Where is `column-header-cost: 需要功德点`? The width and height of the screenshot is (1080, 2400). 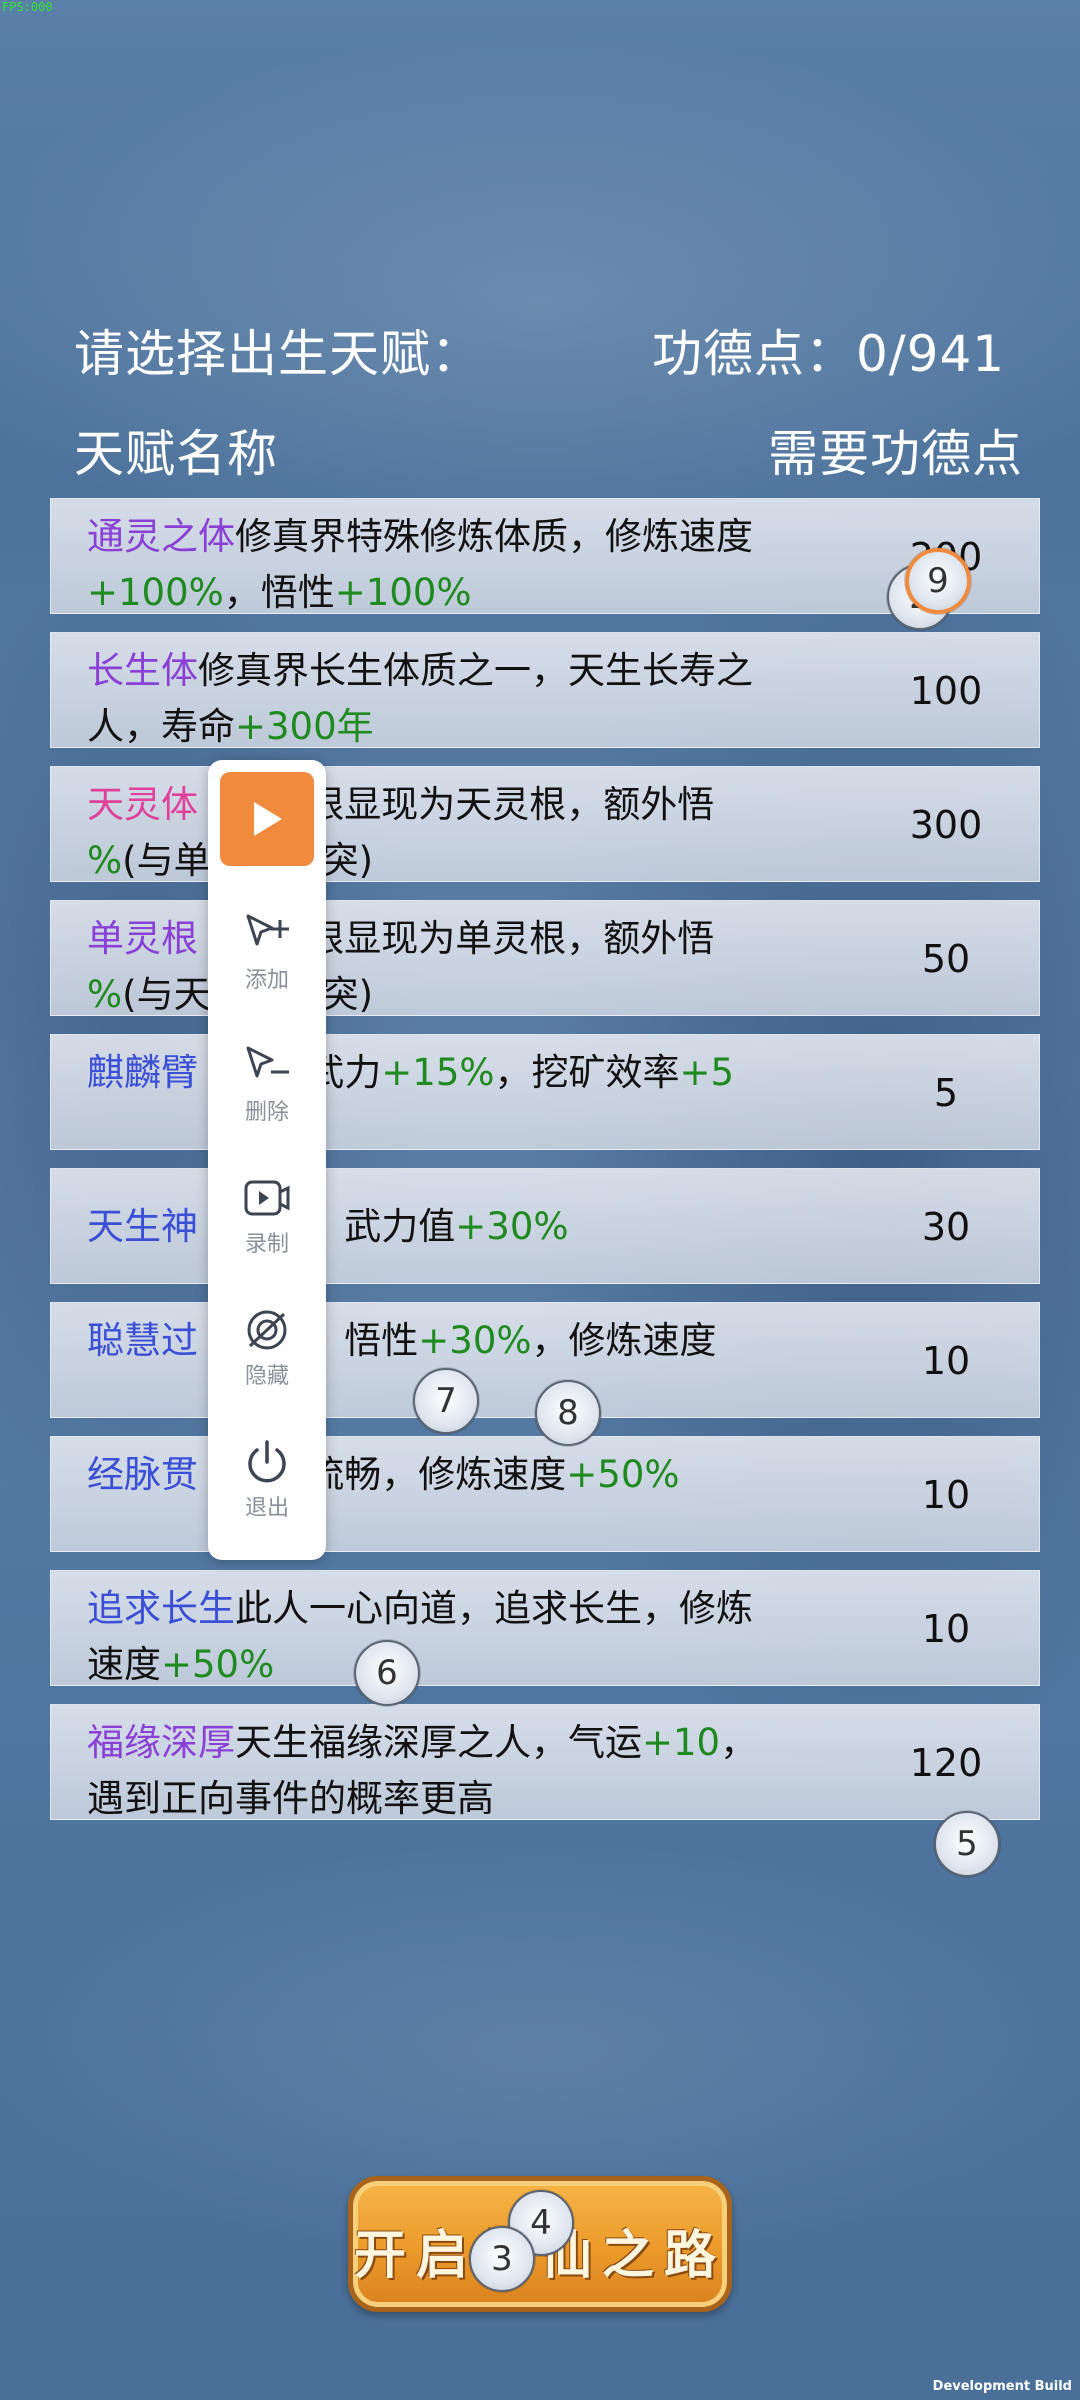
column-header-cost: 需要功德点 is located at coordinates (895, 454).